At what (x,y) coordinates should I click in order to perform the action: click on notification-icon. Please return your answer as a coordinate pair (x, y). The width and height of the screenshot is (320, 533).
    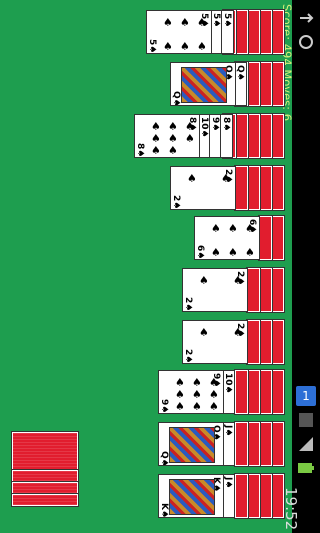
    Looking at the image, I should click on (306, 420).